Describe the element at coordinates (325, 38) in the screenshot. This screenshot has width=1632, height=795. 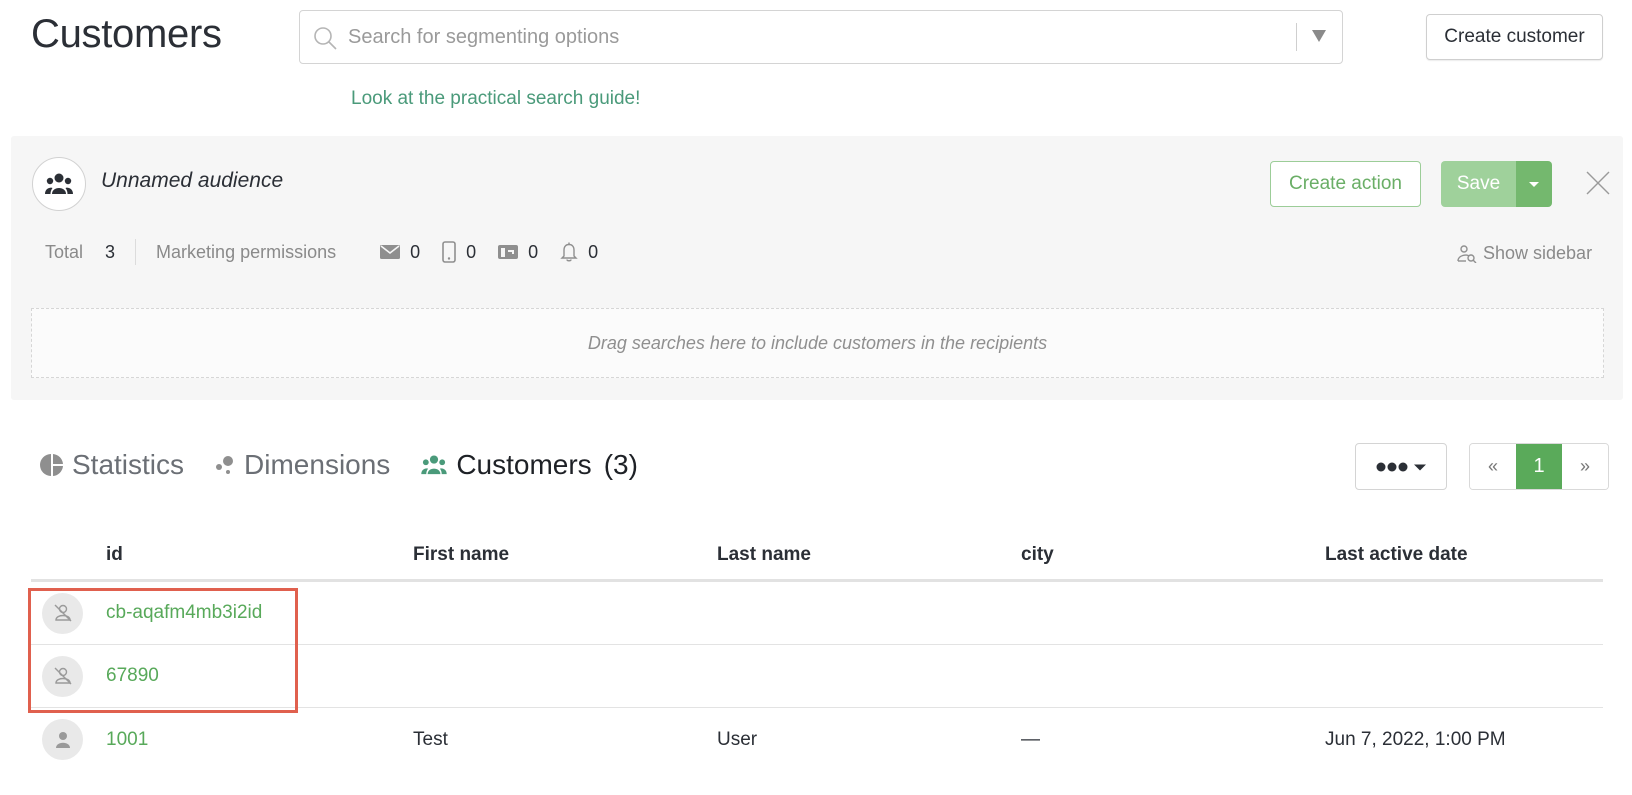
I see `search-icon` at that location.